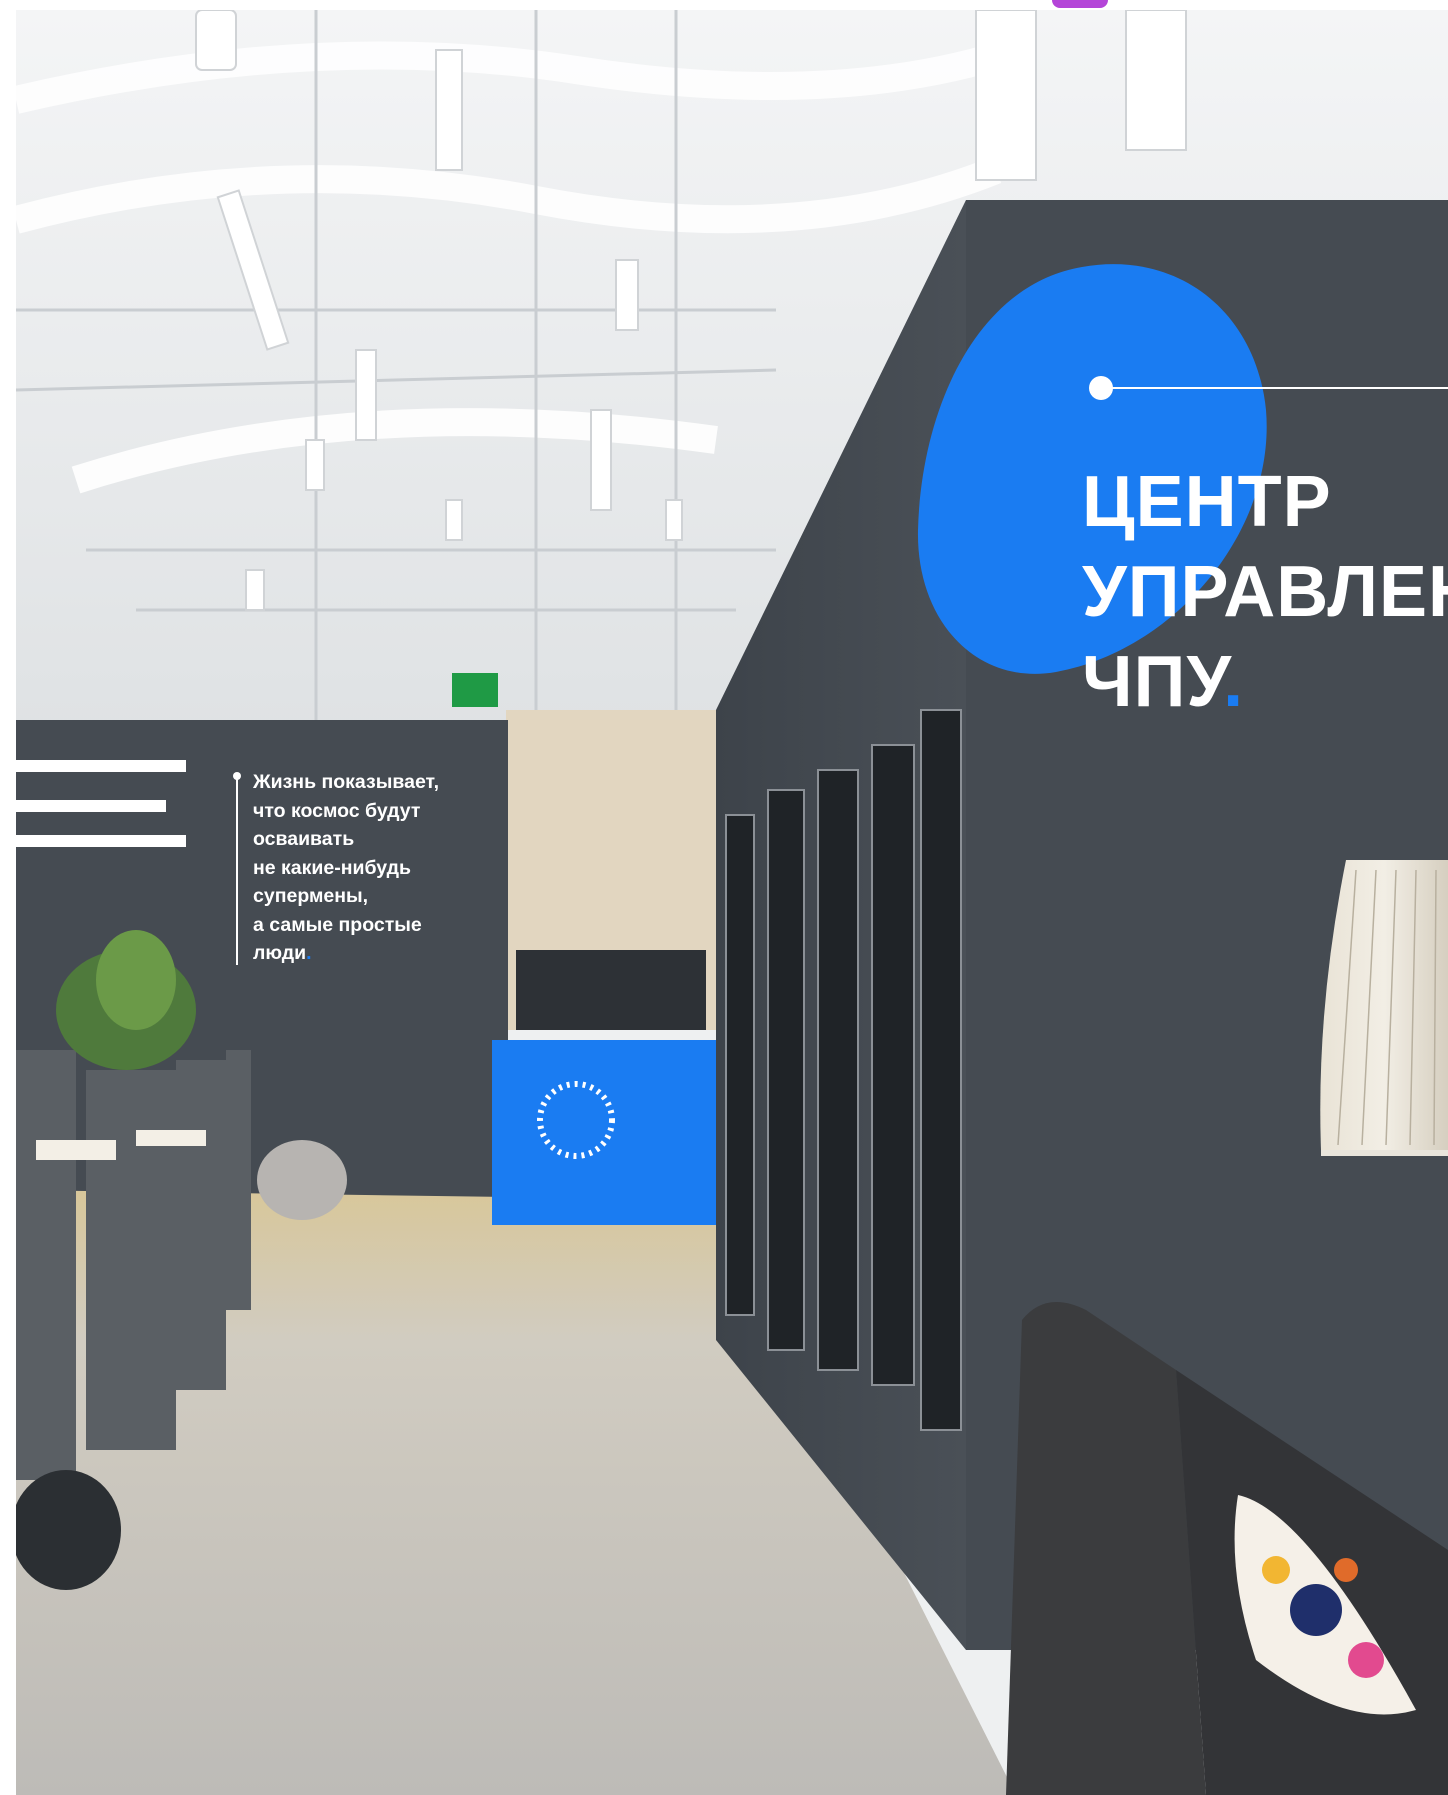 This screenshot has height=1795, width=1448. Describe the element at coordinates (304, 839) in the screenshot. I see `wall-quote-line: осваивать` at that location.